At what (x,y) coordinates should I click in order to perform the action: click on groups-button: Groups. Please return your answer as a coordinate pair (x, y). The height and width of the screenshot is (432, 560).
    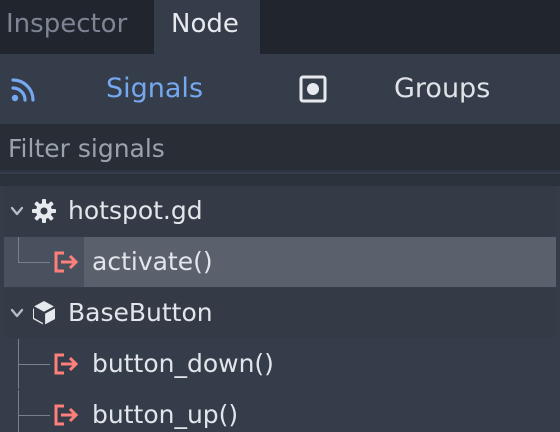
    Looking at the image, I should click on (410, 89).